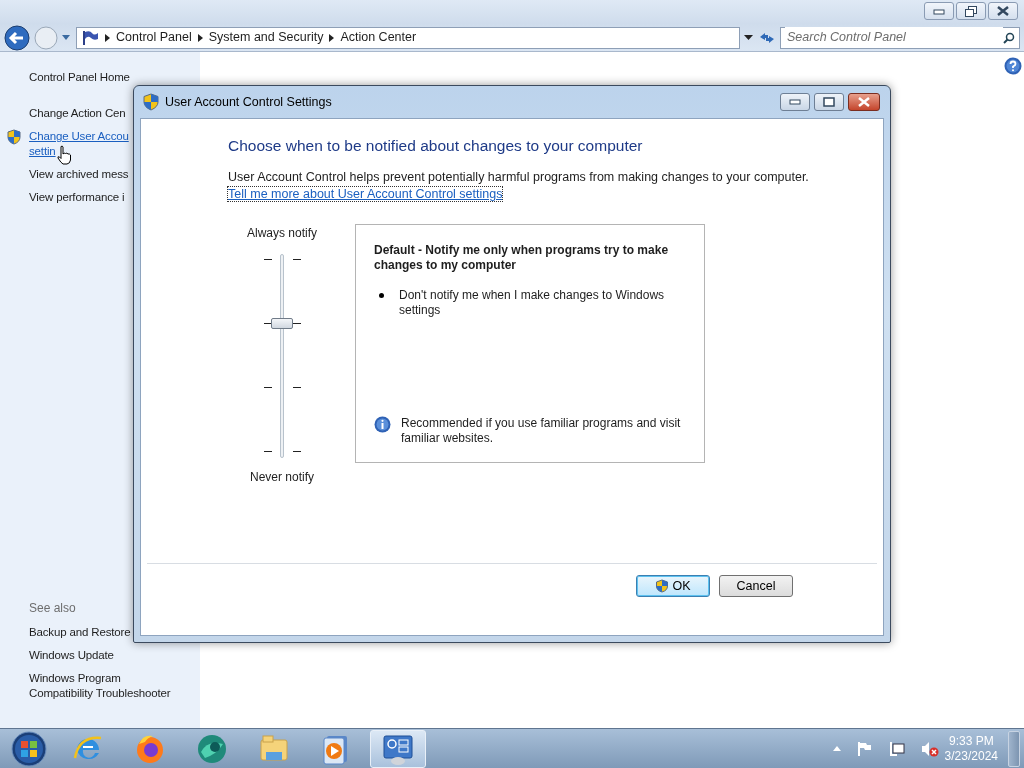 This screenshot has height=768, width=1024. Describe the element at coordinates (673, 586) in the screenshot. I see `ok-button: OK` at that location.